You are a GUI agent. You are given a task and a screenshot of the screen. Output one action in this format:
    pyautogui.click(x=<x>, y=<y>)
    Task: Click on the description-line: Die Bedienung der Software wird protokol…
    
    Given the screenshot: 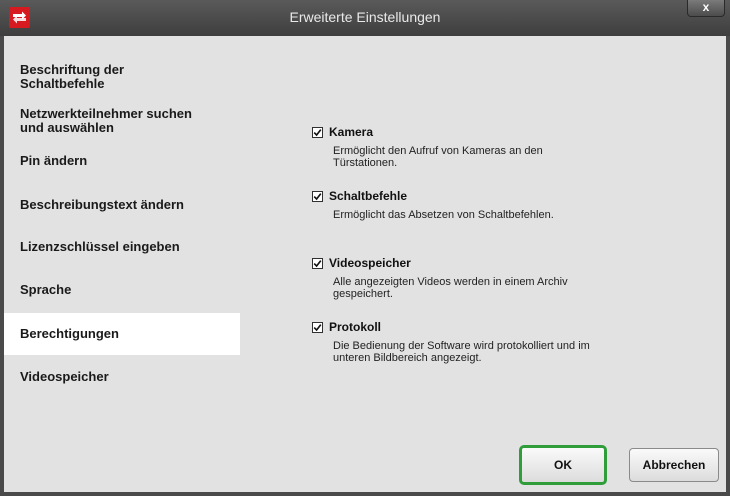 What is the action you would take?
    pyautogui.click(x=461, y=346)
    